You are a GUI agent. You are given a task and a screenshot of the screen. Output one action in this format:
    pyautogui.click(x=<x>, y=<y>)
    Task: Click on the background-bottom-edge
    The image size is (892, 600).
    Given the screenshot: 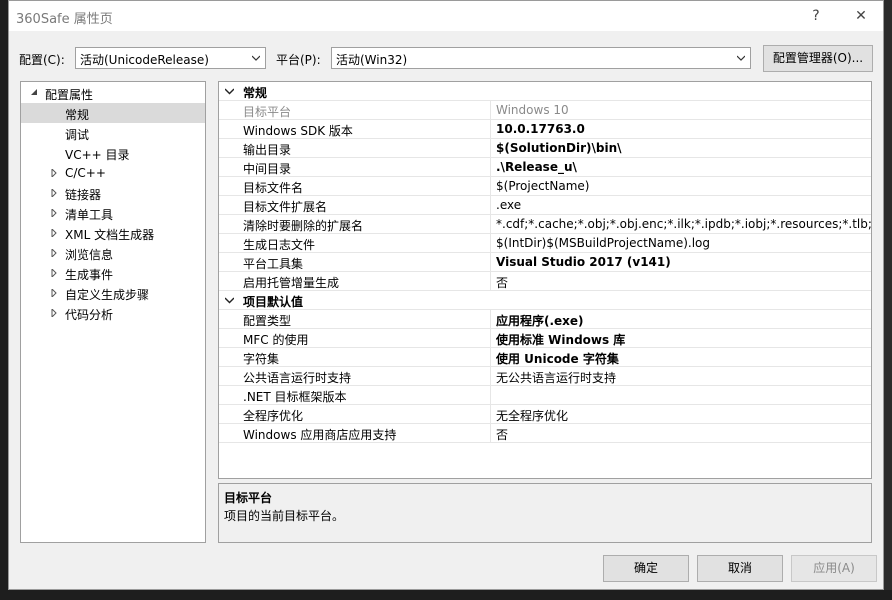 What is the action you would take?
    pyautogui.click(x=446, y=595)
    